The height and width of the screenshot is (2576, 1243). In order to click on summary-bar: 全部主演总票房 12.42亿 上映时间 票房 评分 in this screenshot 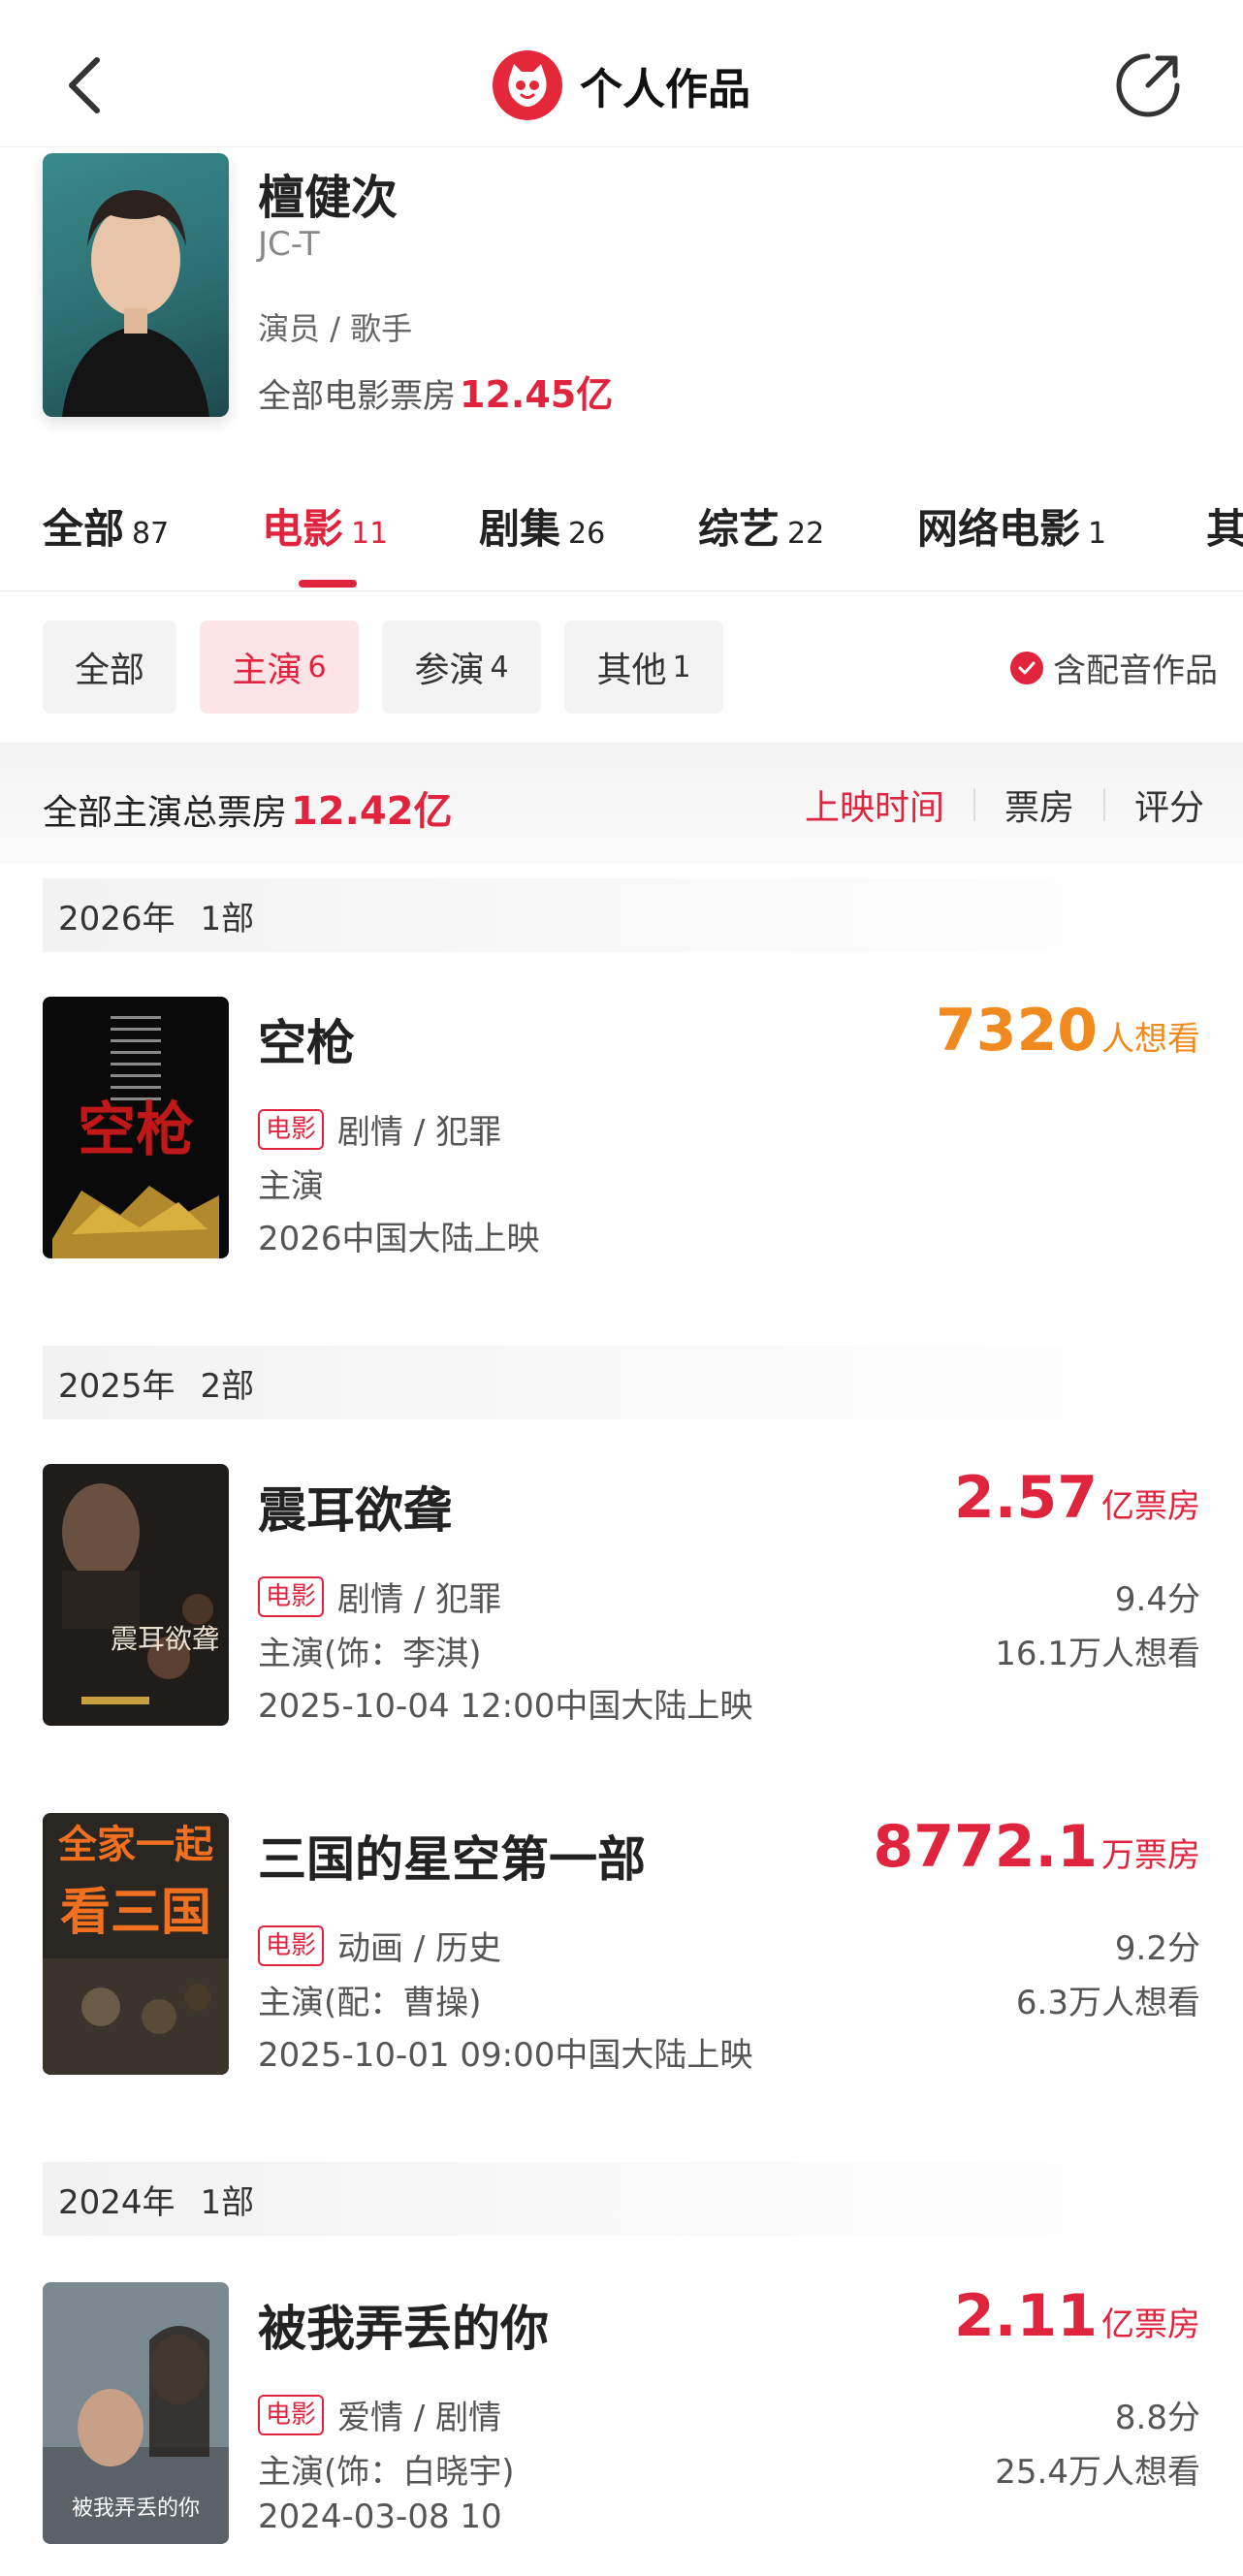, I will do `click(621, 803)`.